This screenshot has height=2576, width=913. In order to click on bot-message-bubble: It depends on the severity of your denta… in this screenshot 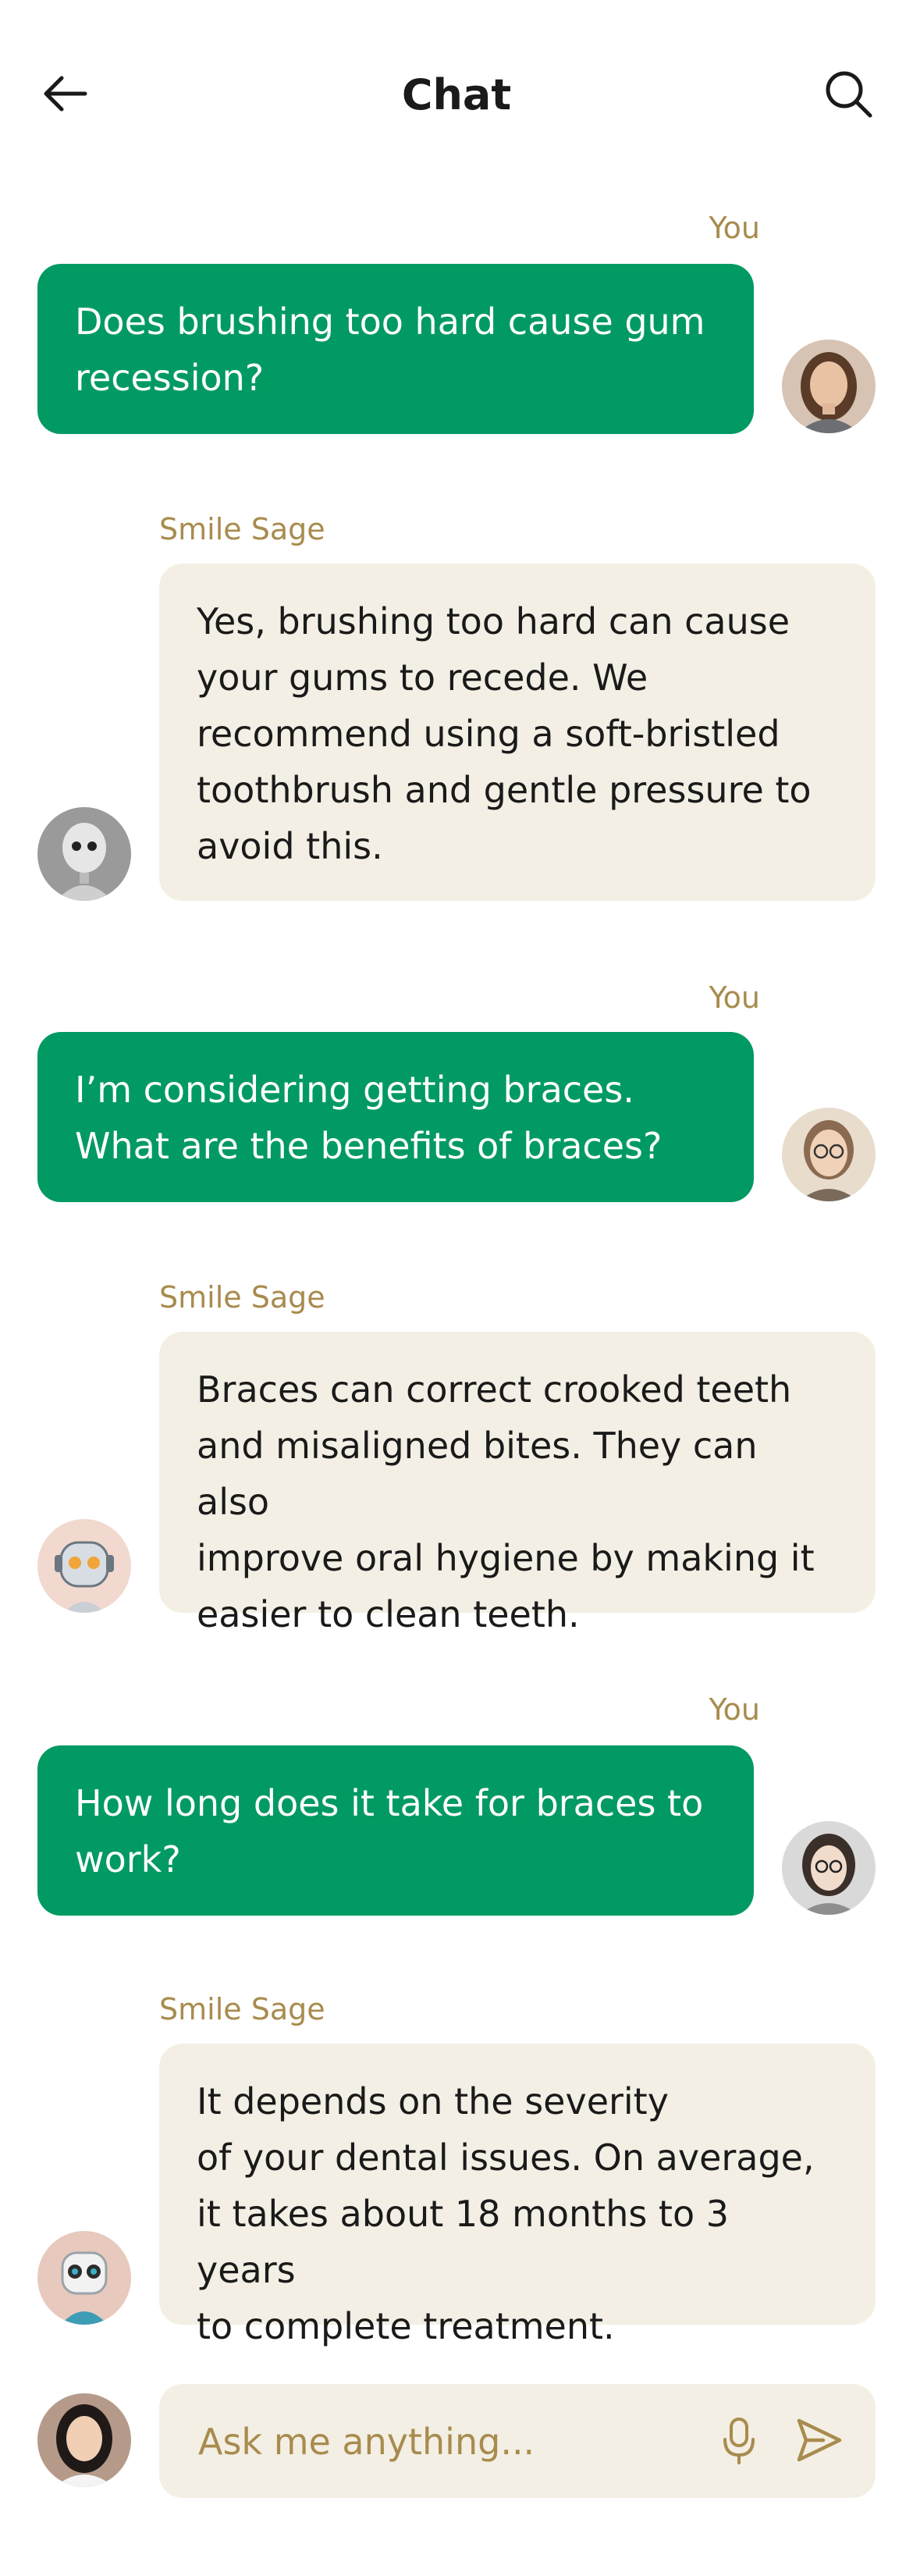, I will do `click(517, 2195)`.